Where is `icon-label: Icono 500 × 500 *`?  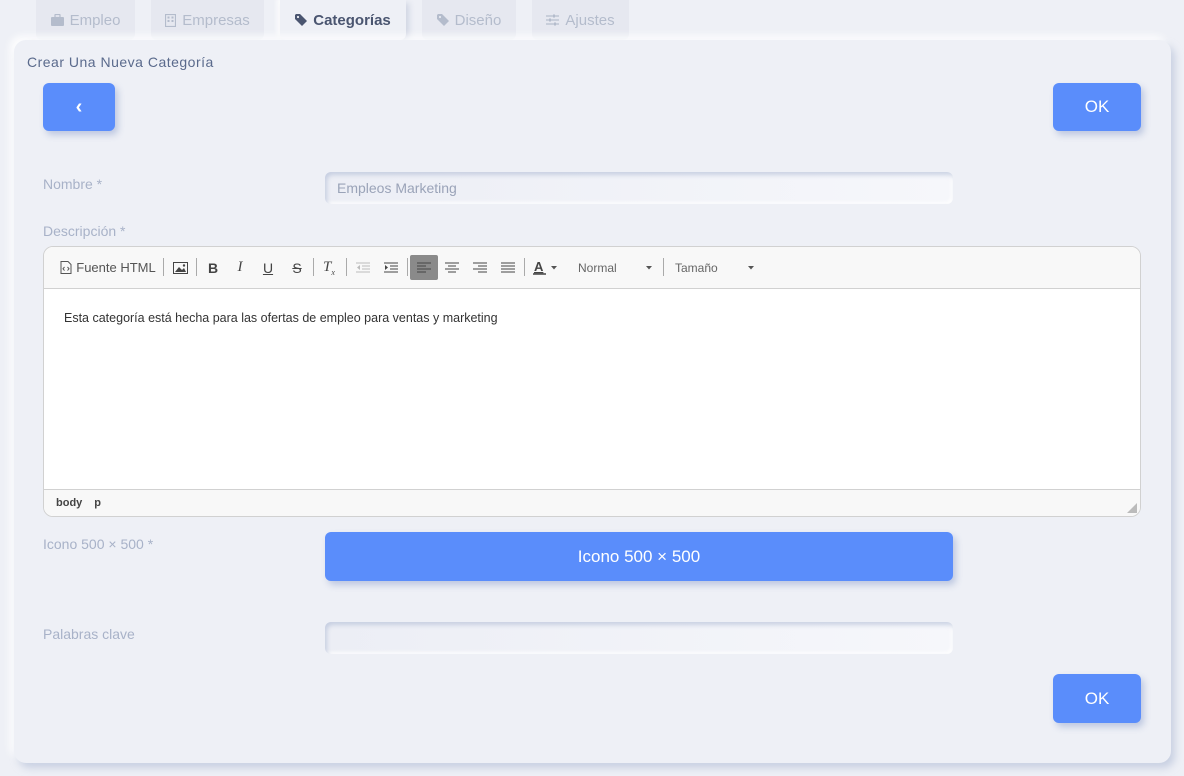
icon-label: Icono 500 × 500 * is located at coordinates (98, 544).